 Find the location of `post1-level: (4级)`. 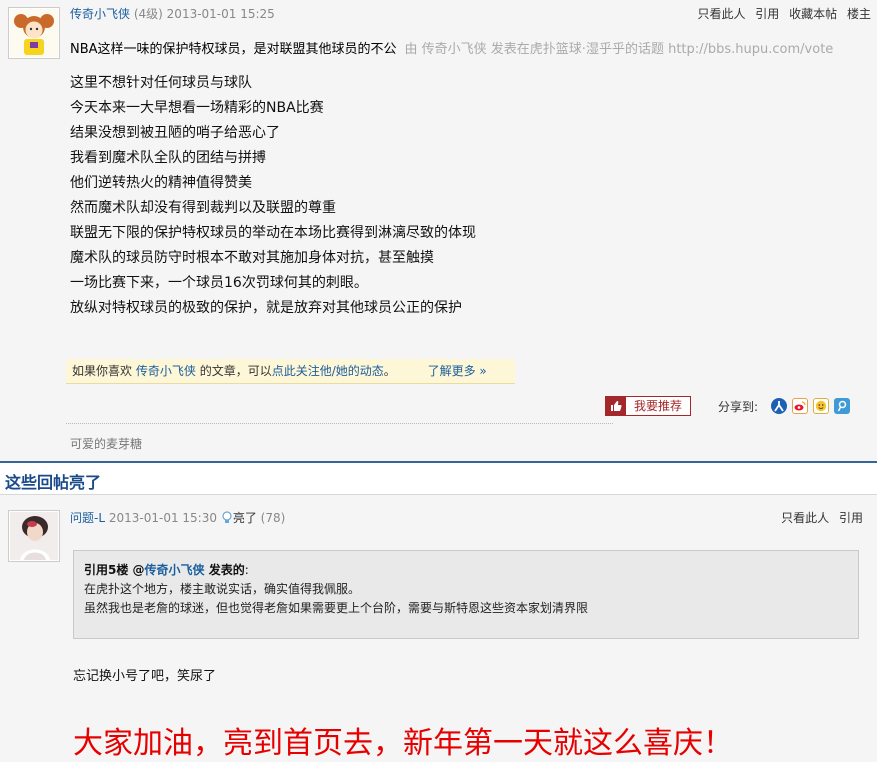

post1-level: (4级) is located at coordinates (148, 14).